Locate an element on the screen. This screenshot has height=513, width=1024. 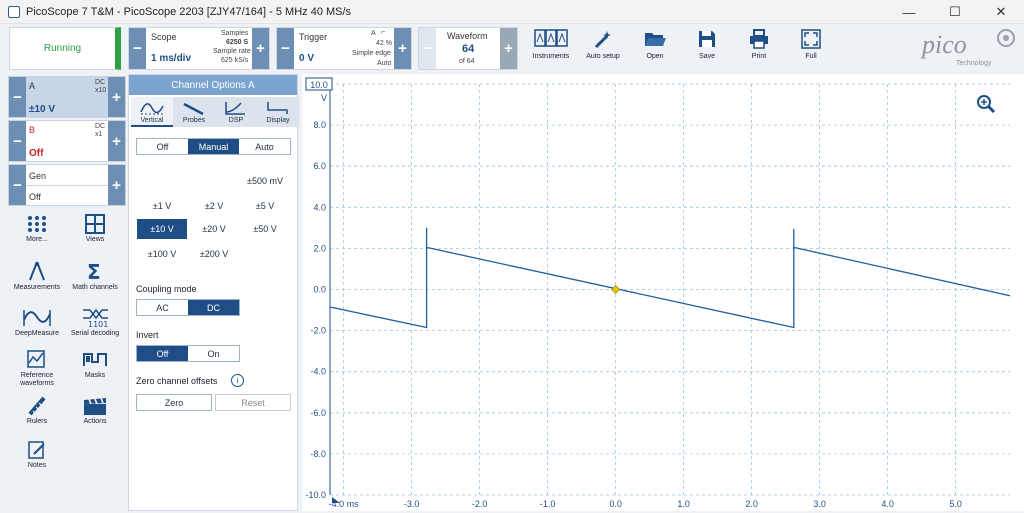
range-50v: ±50 V is located at coordinates (265, 229).